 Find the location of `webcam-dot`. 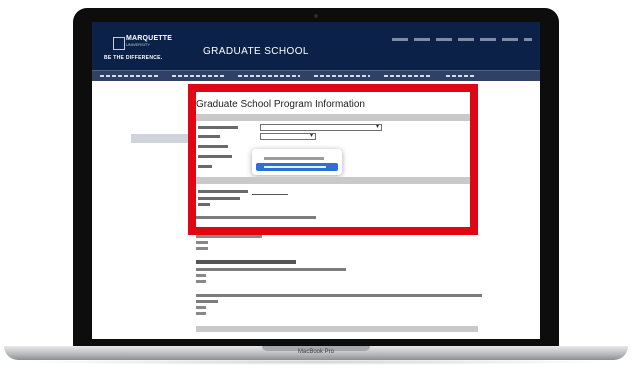

webcam-dot is located at coordinates (316, 16).